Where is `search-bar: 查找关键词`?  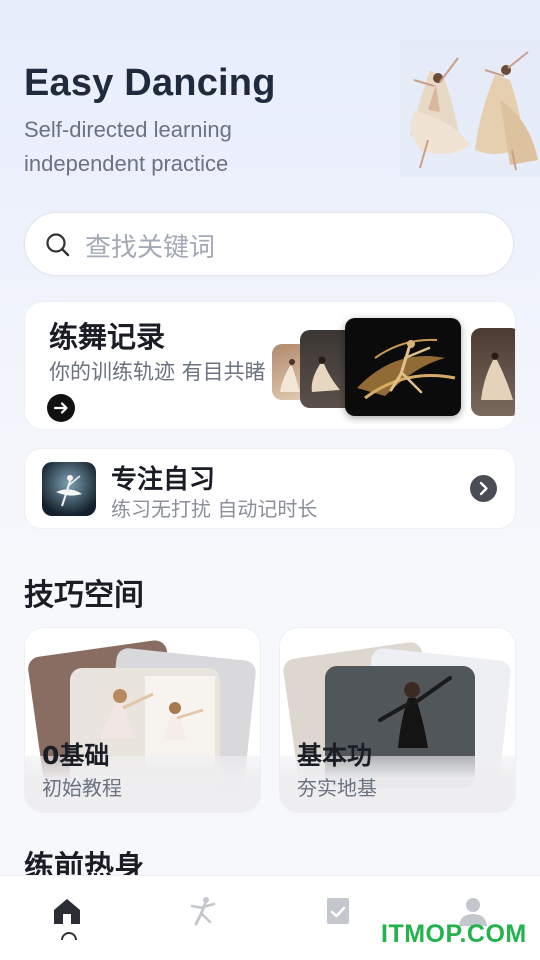 search-bar: 查找关键词 is located at coordinates (269, 244).